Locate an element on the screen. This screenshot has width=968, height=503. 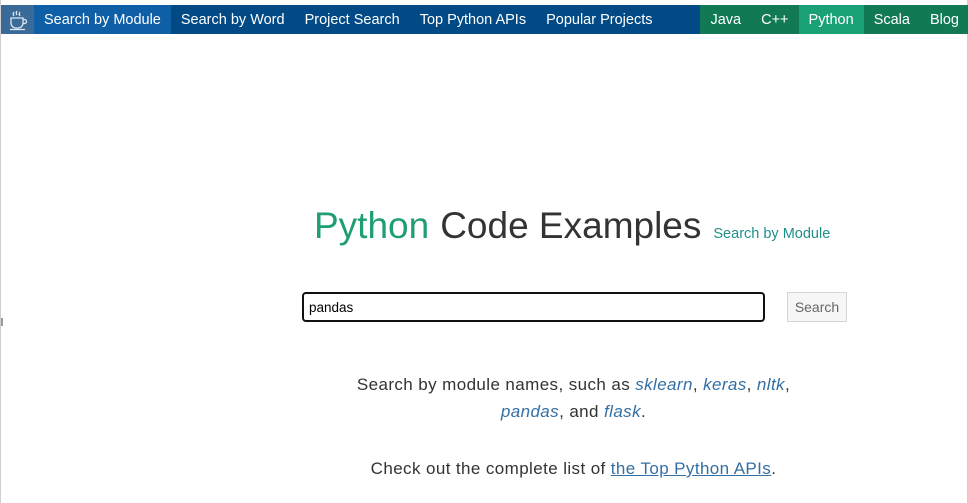
title-search-by-module-link: Search by Module is located at coordinates (771, 234).